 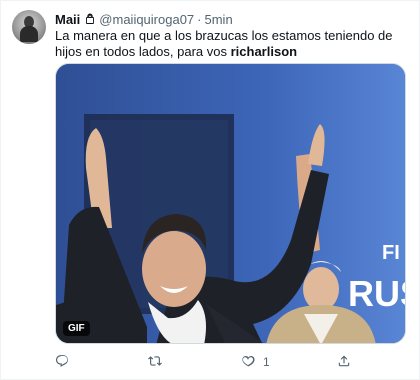 What do you see at coordinates (29, 34) in the screenshot?
I see `avatar-figure-body` at bounding box center [29, 34].